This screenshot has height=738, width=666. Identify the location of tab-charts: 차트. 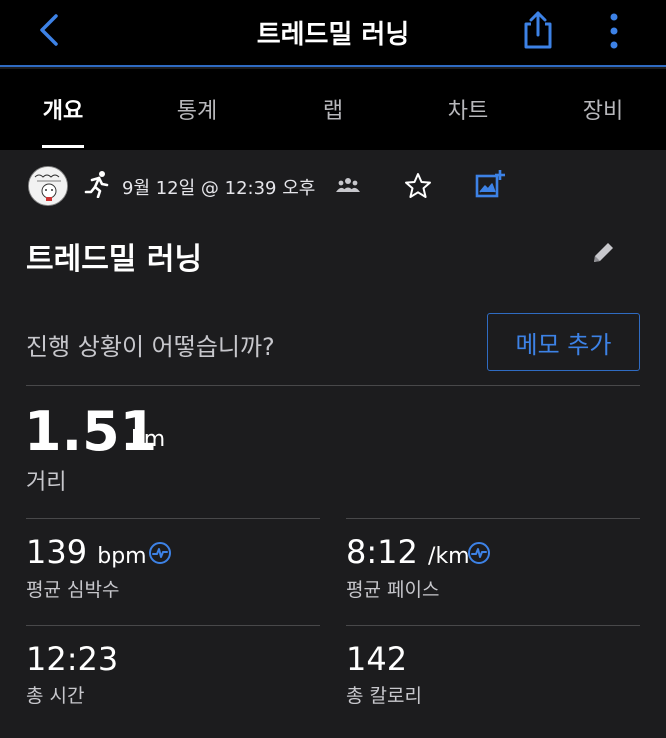
(468, 109).